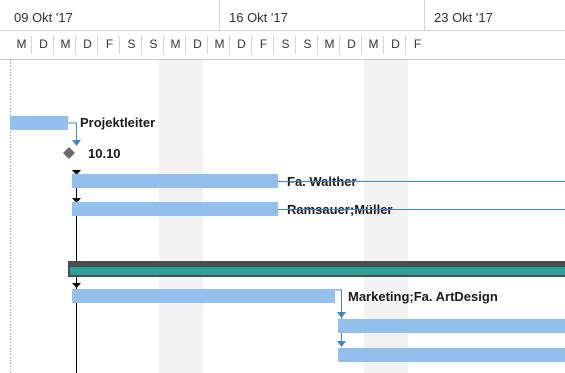 This screenshot has width=565, height=373. Describe the element at coordinates (118, 122) in the screenshot. I see `task-label-projektleiter: Projektleiter` at that location.